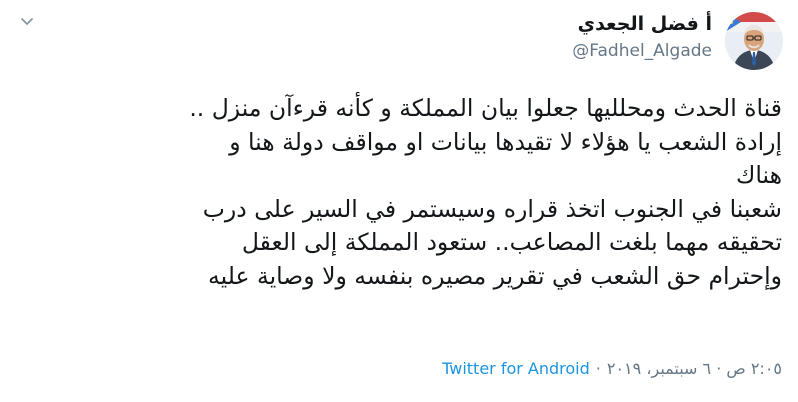 The height and width of the screenshot is (402, 798). Describe the element at coordinates (516, 369) in the screenshot. I see `tweet-source-link: Twitter for Android` at that location.